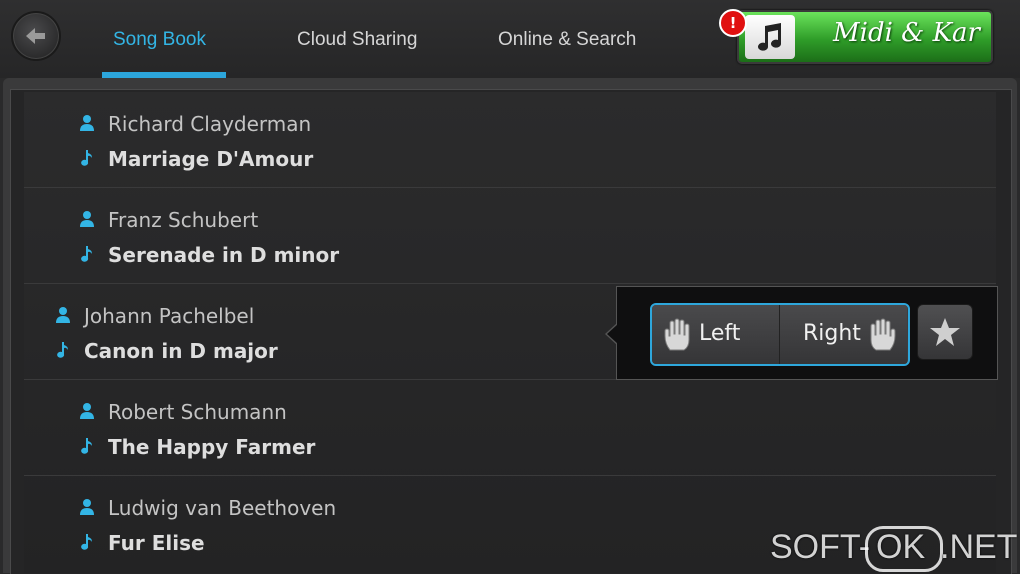 The height and width of the screenshot is (574, 1020). What do you see at coordinates (210, 124) in the screenshot?
I see `composer-name: Richard Clayderman` at bounding box center [210, 124].